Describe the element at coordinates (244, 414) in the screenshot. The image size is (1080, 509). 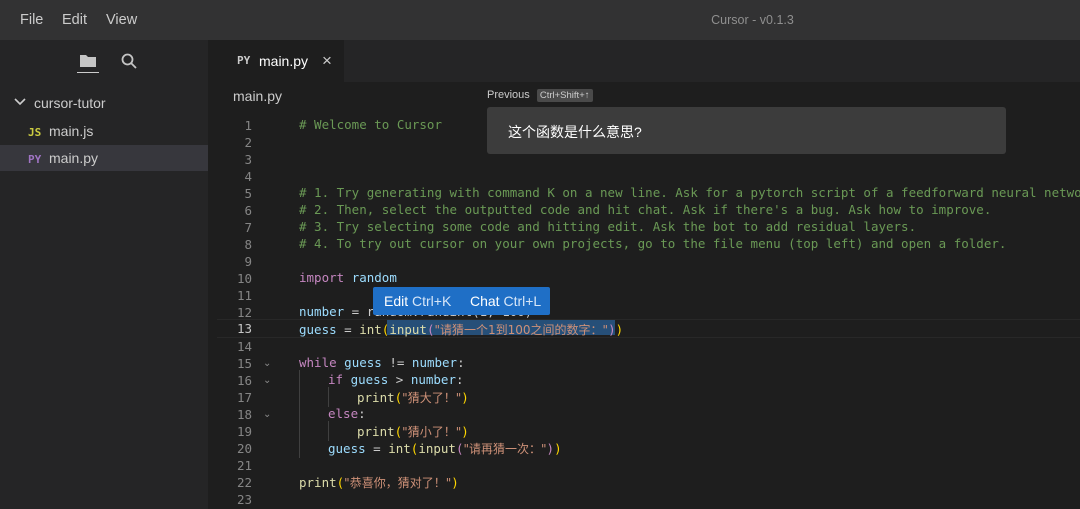
I see `line-number: 18` at that location.